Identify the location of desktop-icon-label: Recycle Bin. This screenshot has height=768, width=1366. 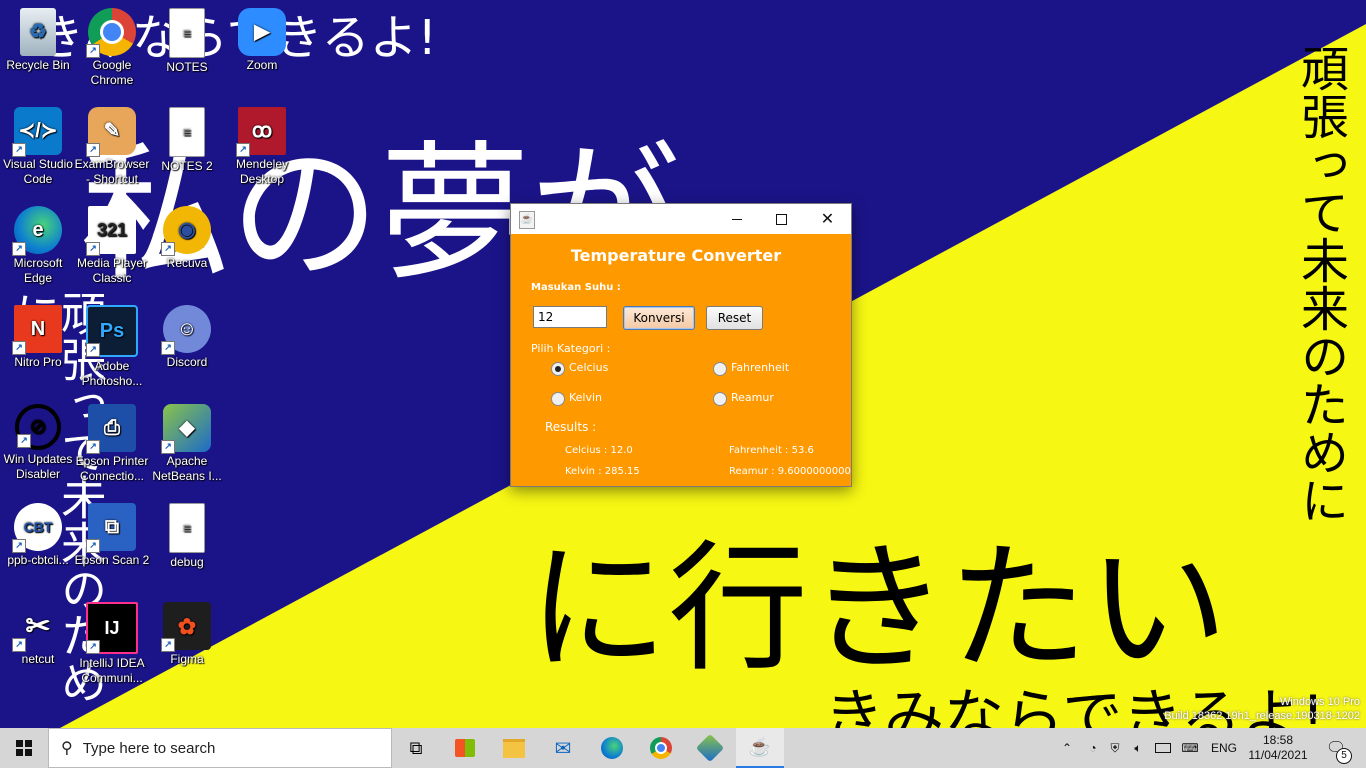
(38, 65).